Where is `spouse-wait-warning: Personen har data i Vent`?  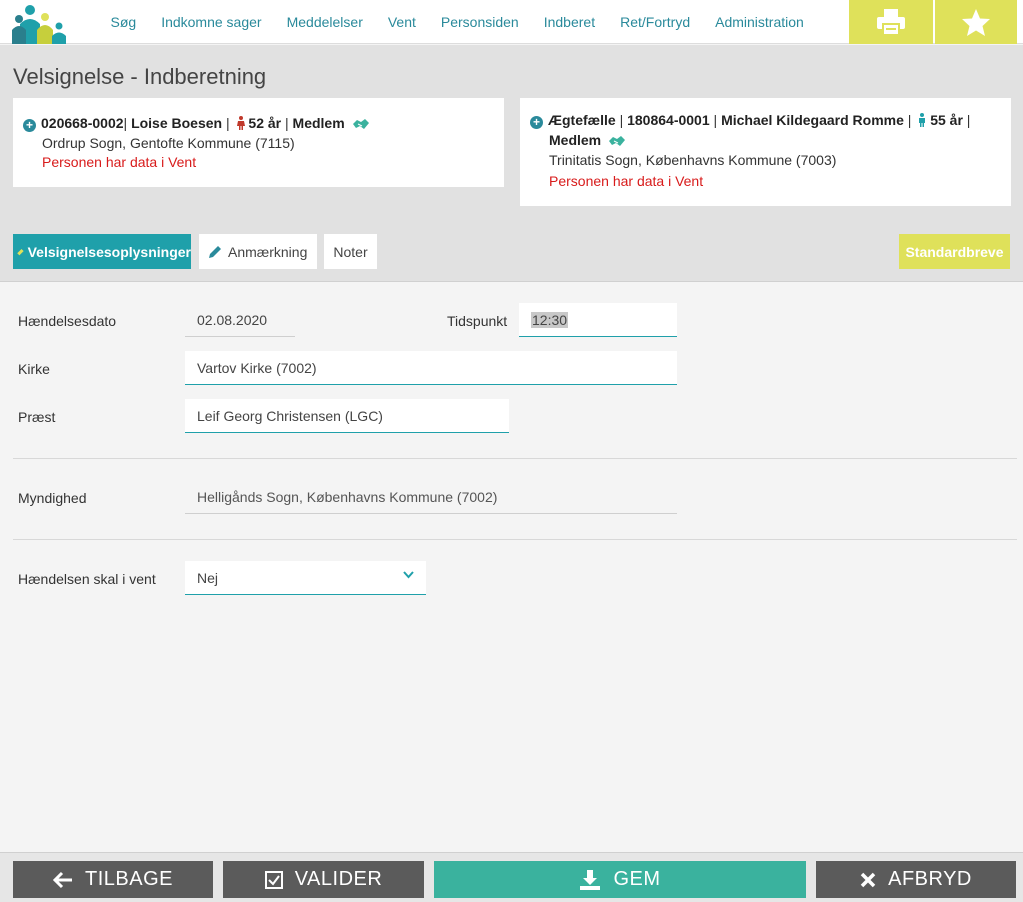 spouse-wait-warning: Personen har data i Vent is located at coordinates (626, 181).